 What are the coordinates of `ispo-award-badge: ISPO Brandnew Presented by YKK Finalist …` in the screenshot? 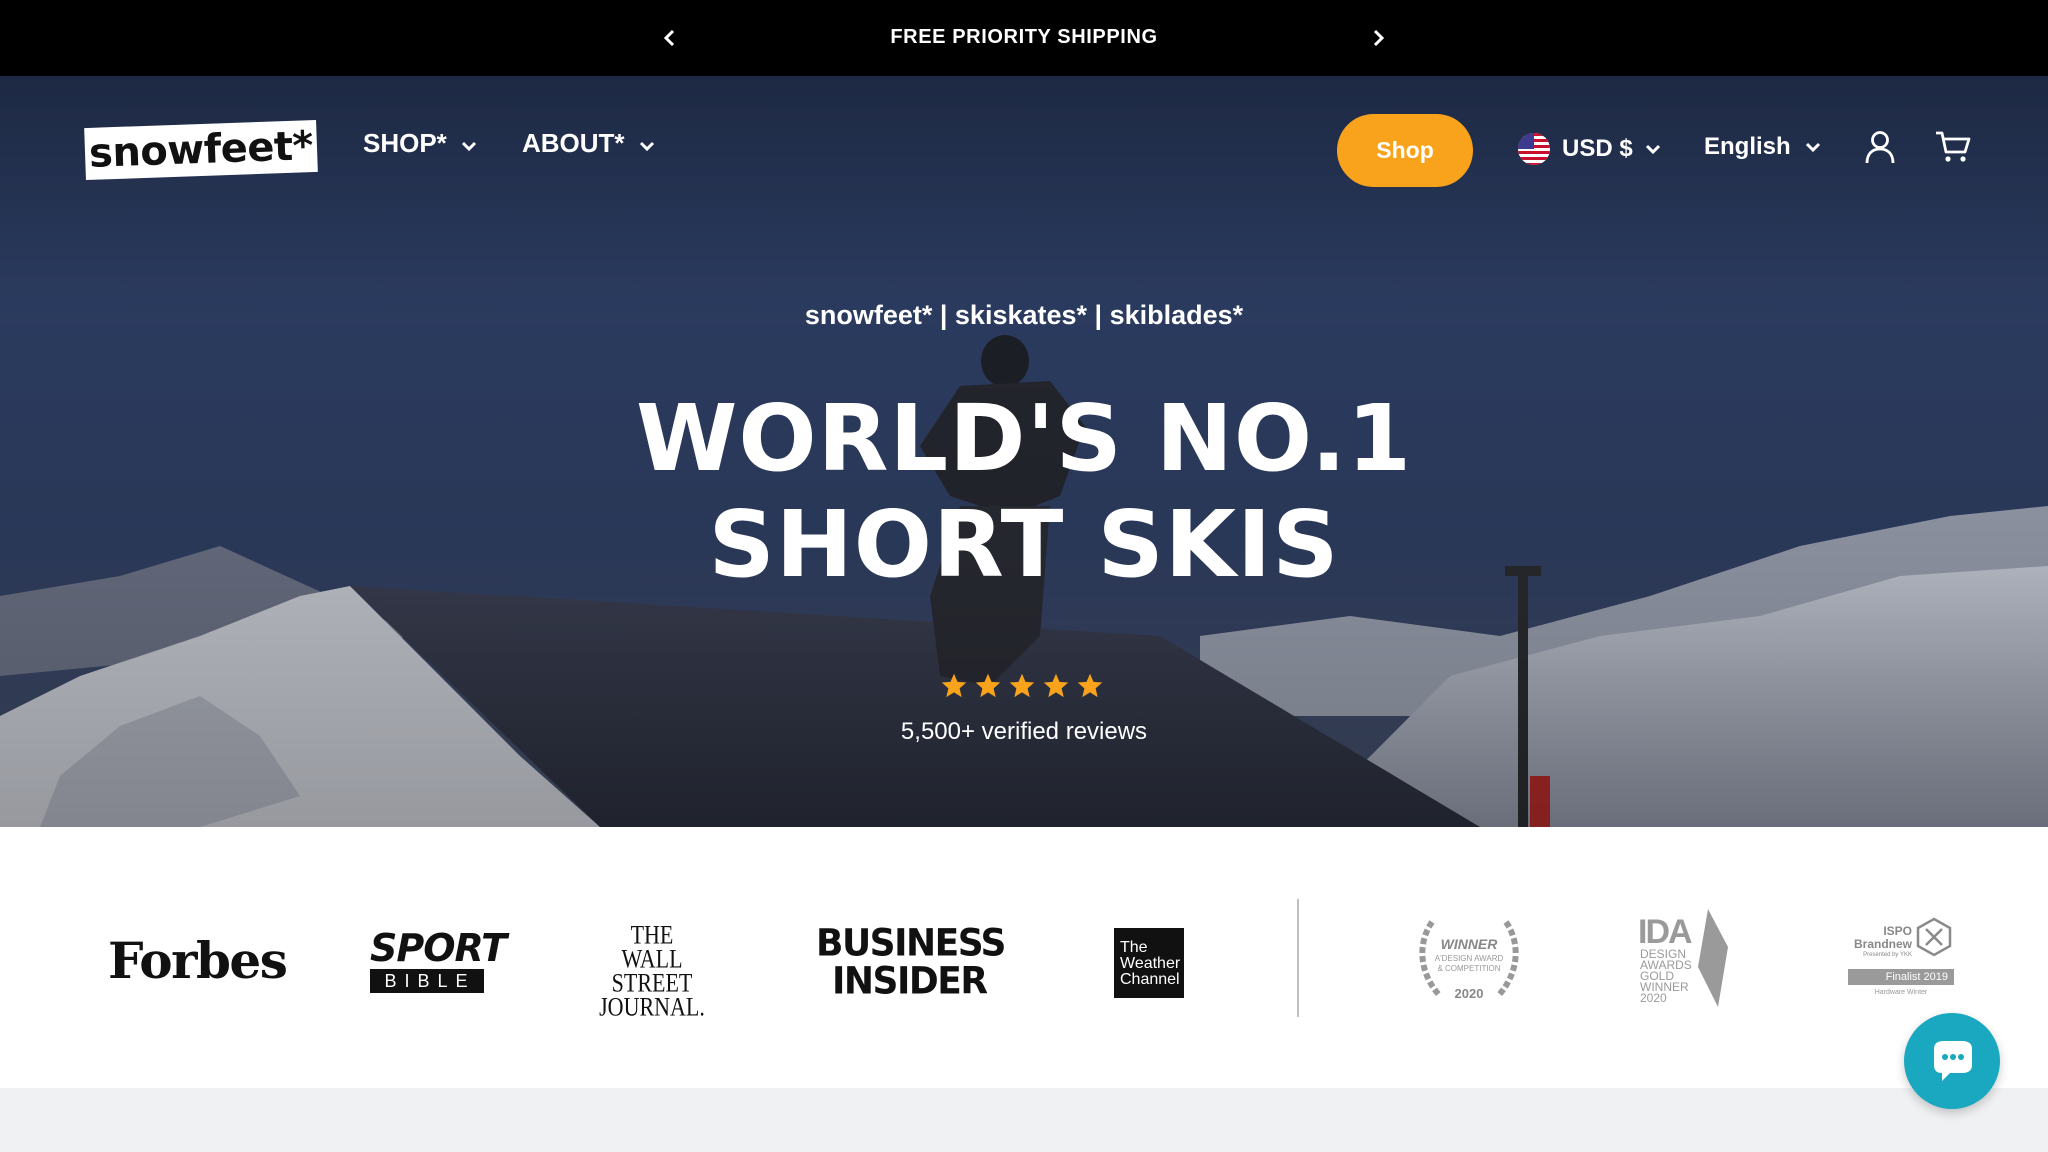 It's located at (1901, 959).